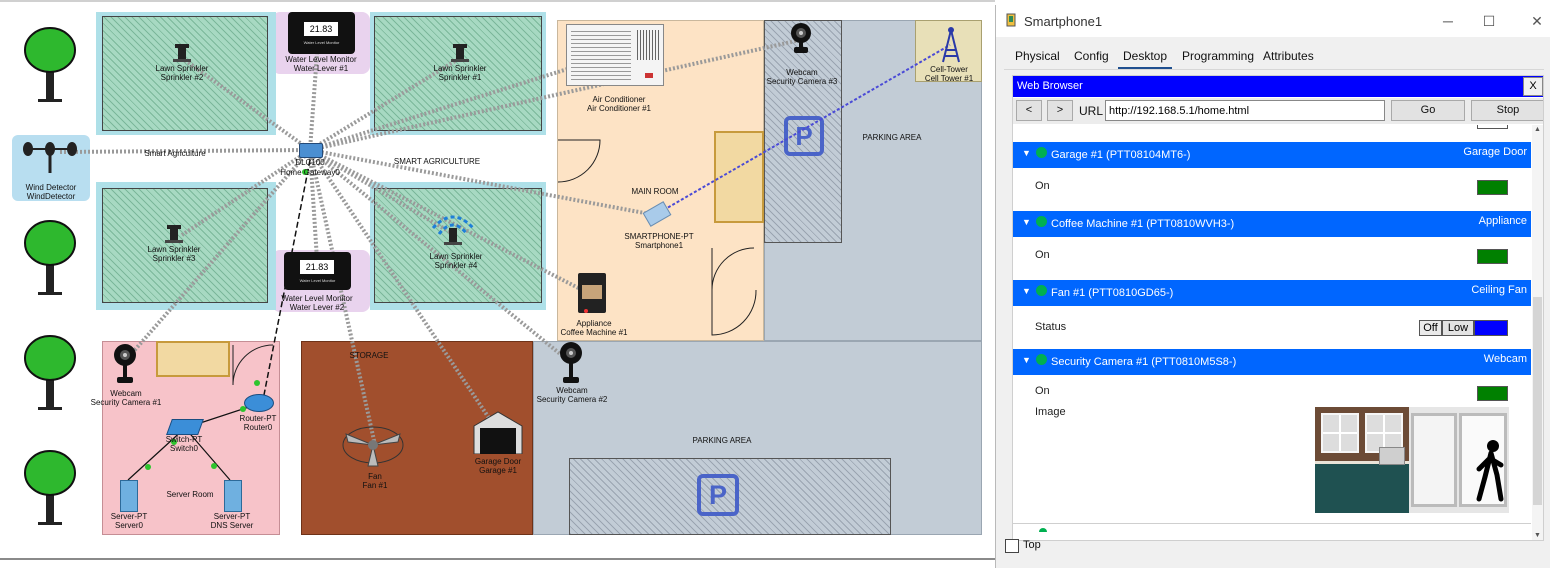  What do you see at coordinates (1063, 21) in the screenshot?
I see `window-title: Smartphone1` at bounding box center [1063, 21].